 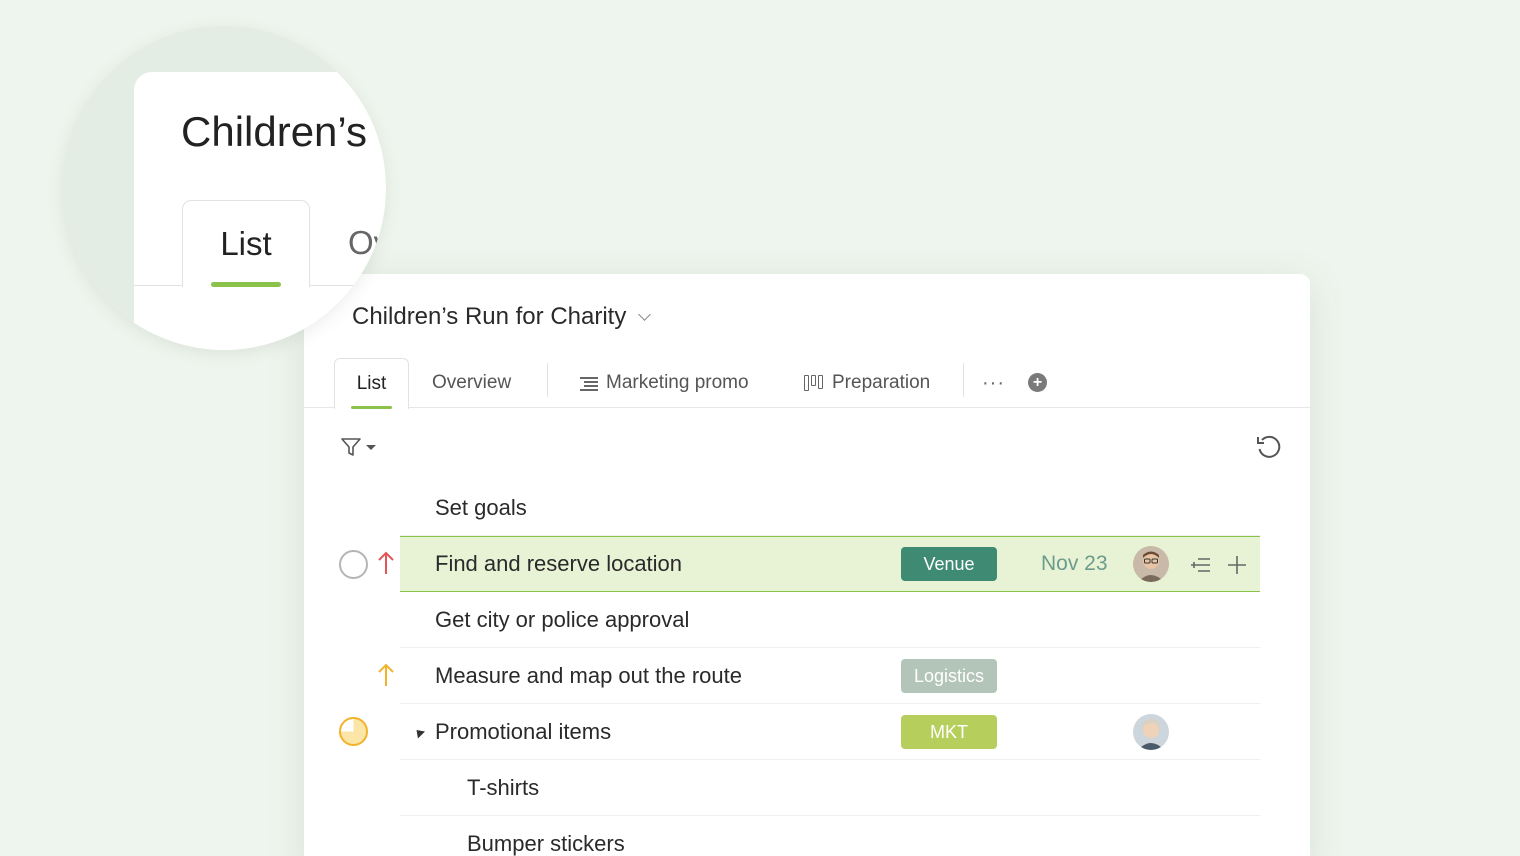 I want to click on task-row: Measure and map out the route Logistics, so click(x=807, y=676).